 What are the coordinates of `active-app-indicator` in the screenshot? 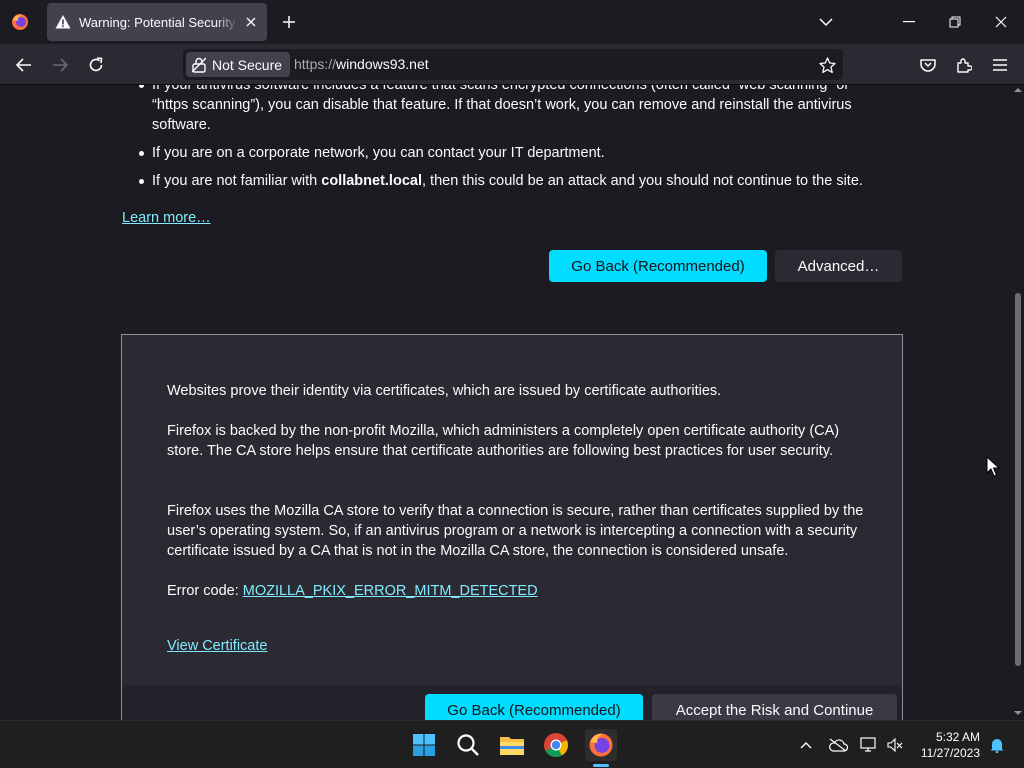 It's located at (601, 765).